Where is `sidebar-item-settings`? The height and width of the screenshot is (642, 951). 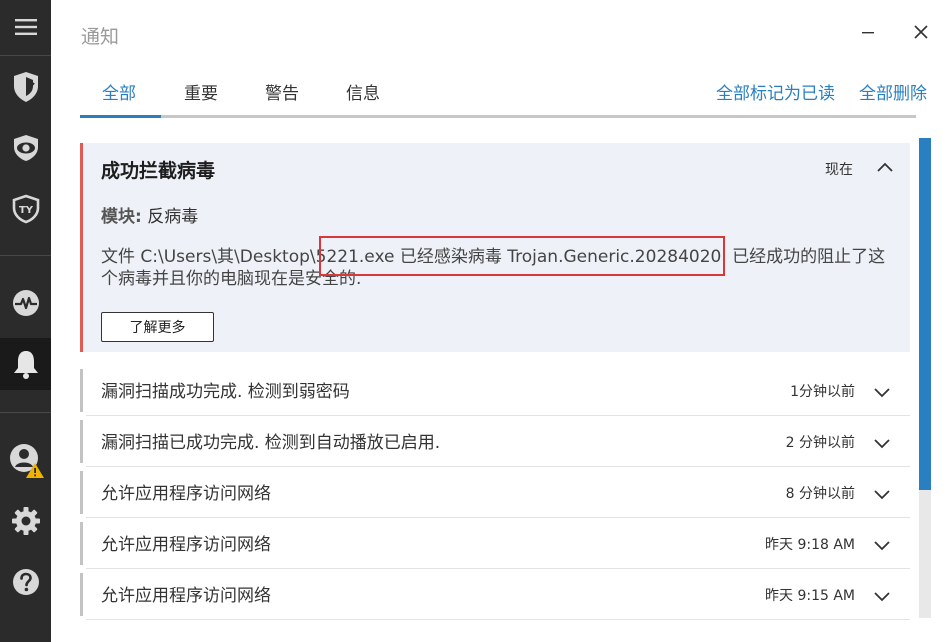
sidebar-item-settings is located at coordinates (25, 521).